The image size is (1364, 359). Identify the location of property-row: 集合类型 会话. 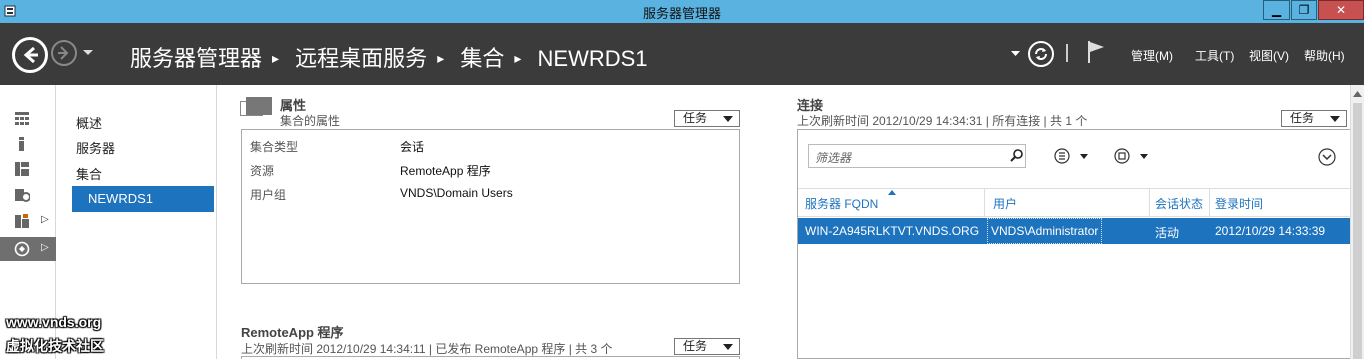
(337, 146).